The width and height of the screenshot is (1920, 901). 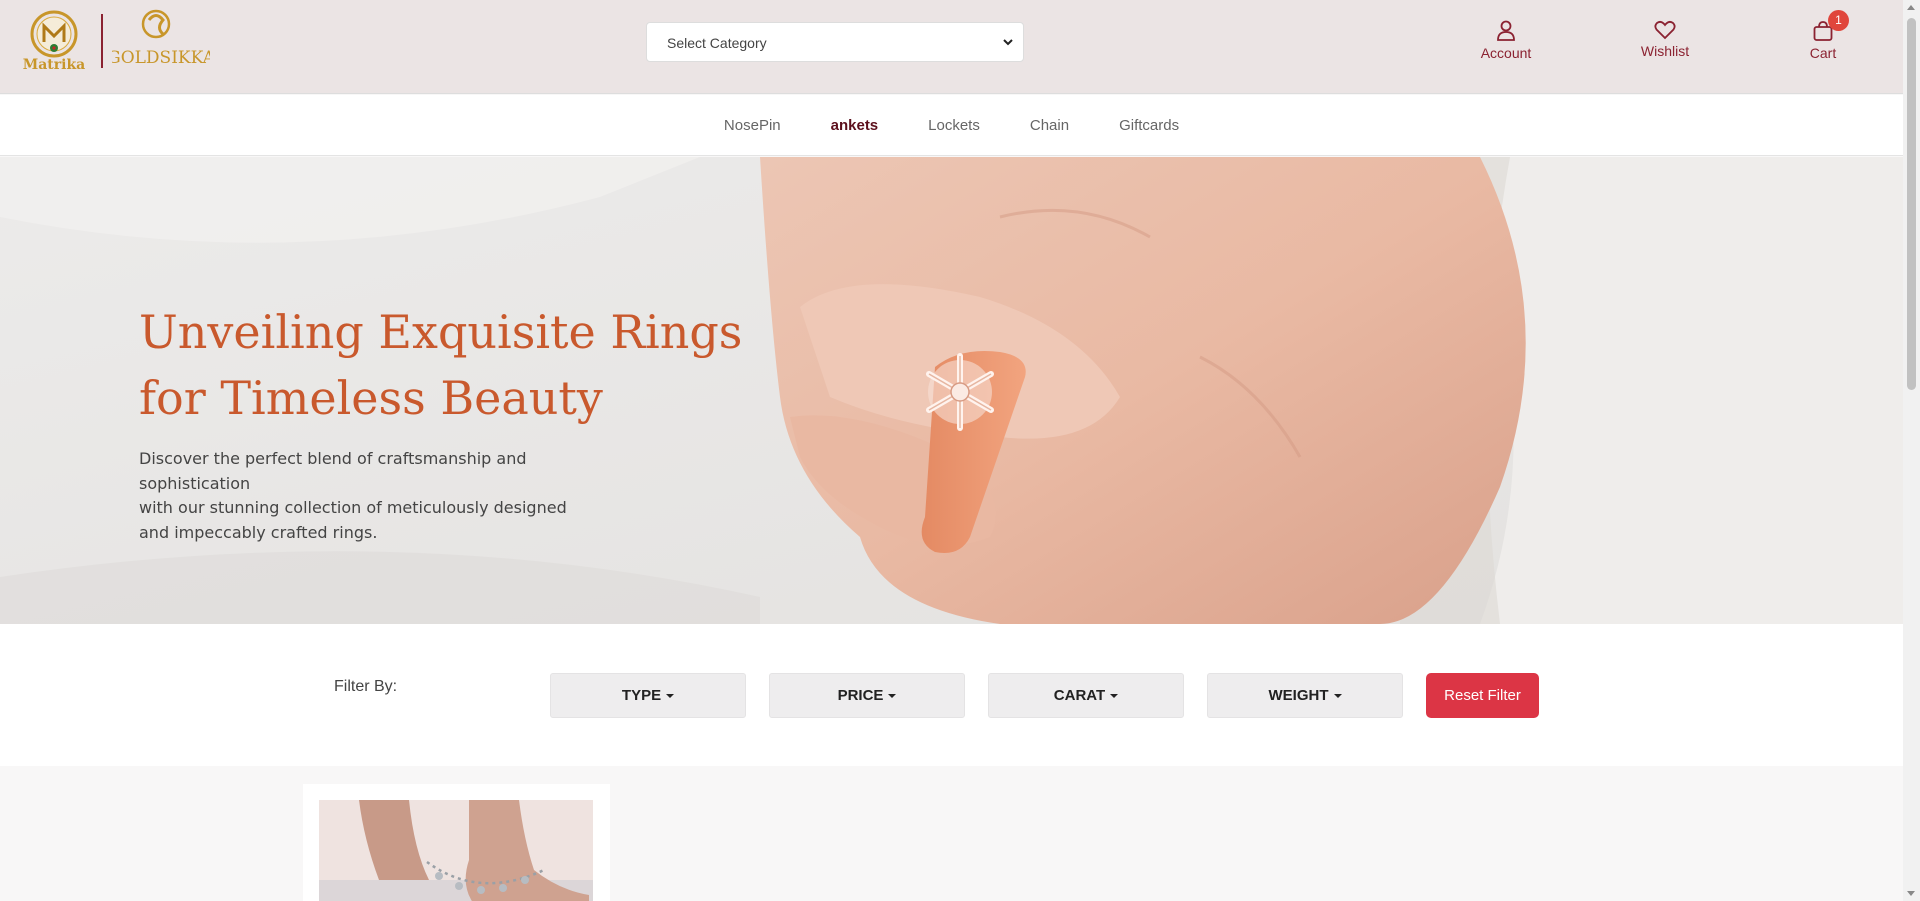 I want to click on anklet-product-image, so click(x=456, y=850).